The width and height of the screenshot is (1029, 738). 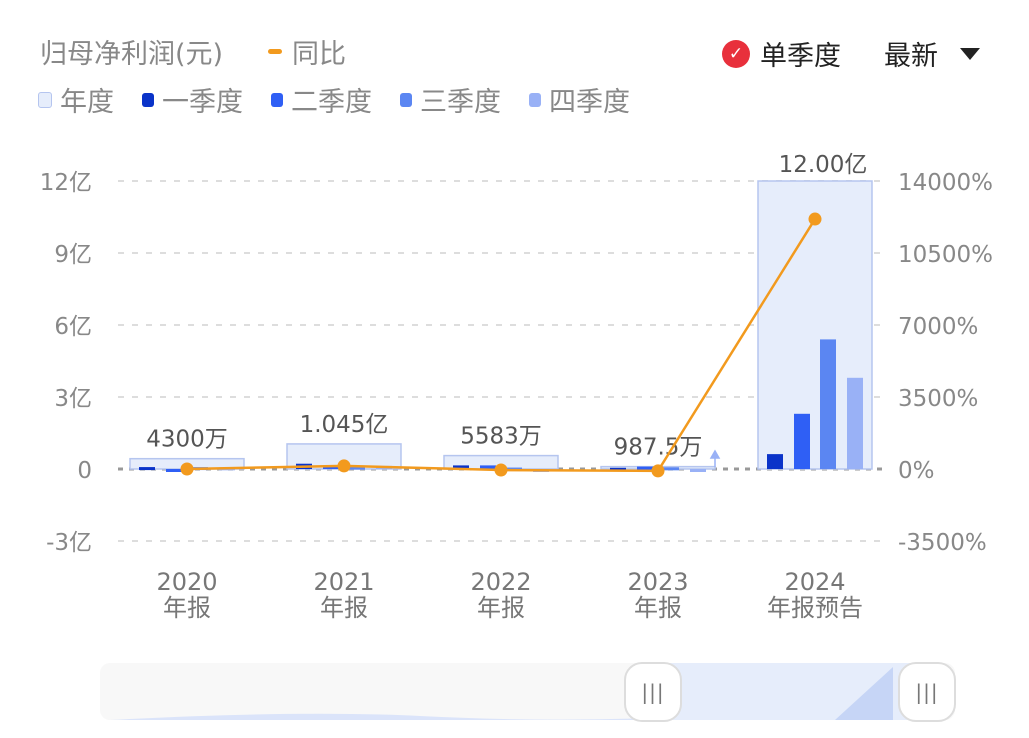 I want to click on small-arrow-icon, so click(x=715, y=458).